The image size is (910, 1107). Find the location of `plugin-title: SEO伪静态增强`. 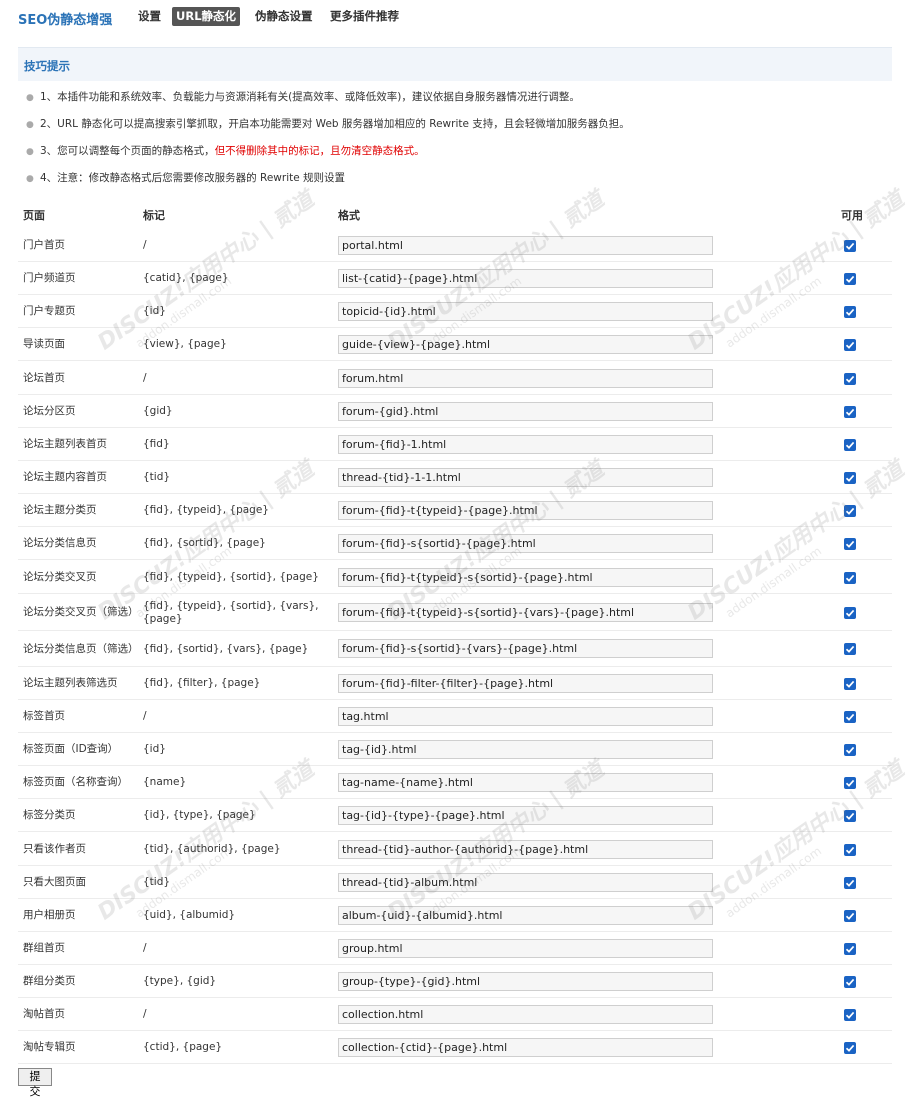

plugin-title: SEO伪静态增强 is located at coordinates (65, 20).